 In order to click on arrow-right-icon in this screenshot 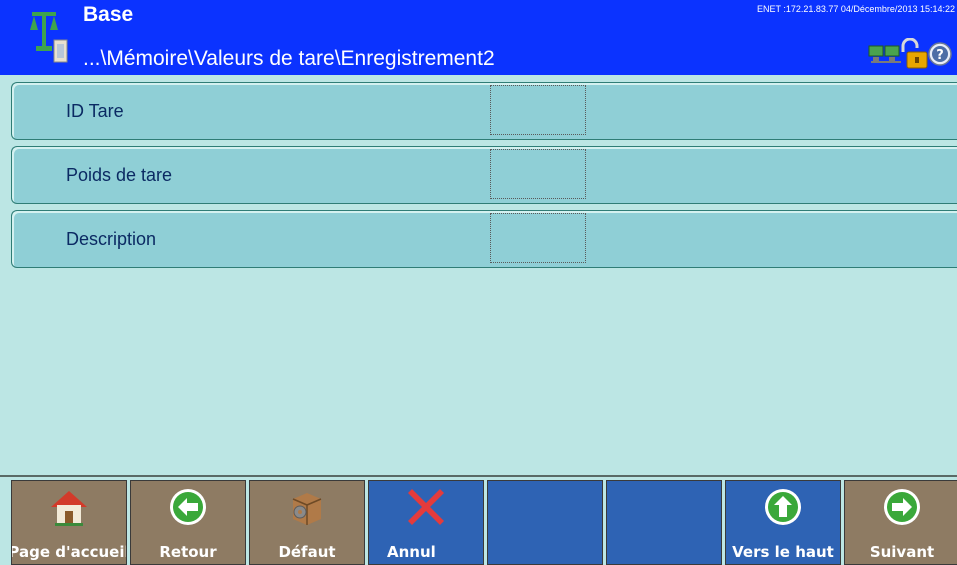, I will do `click(902, 507)`.